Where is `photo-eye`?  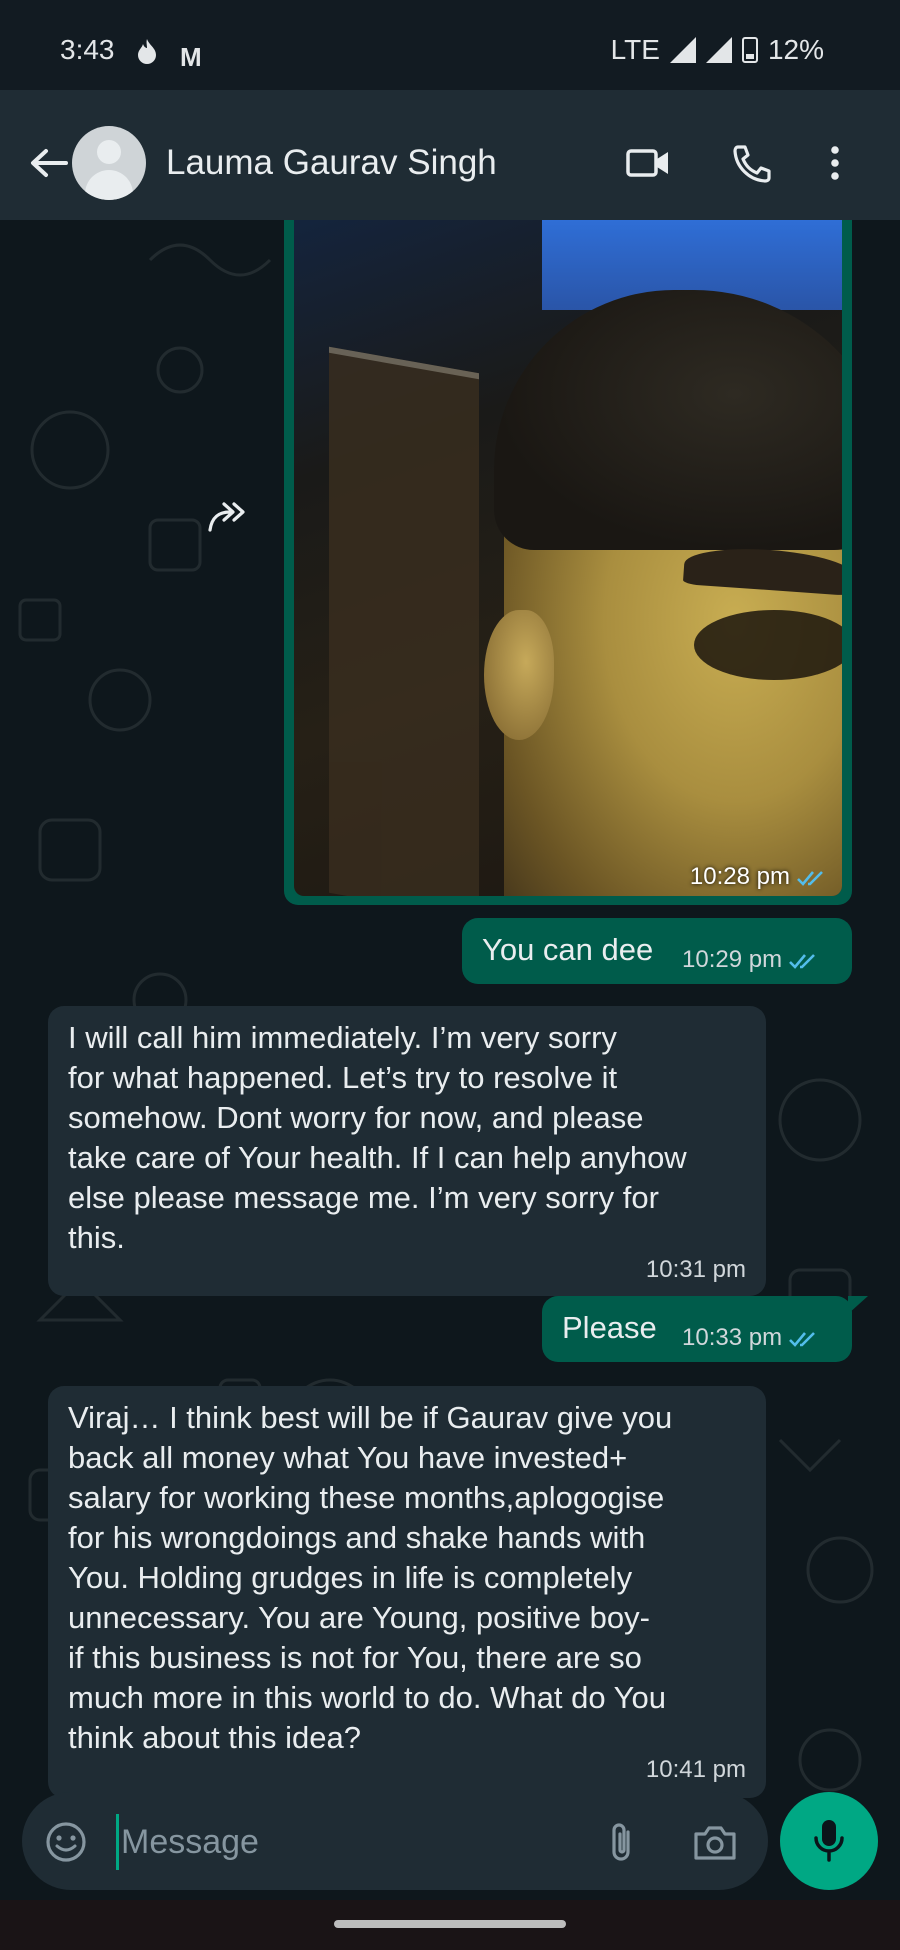 photo-eye is located at coordinates (768, 645).